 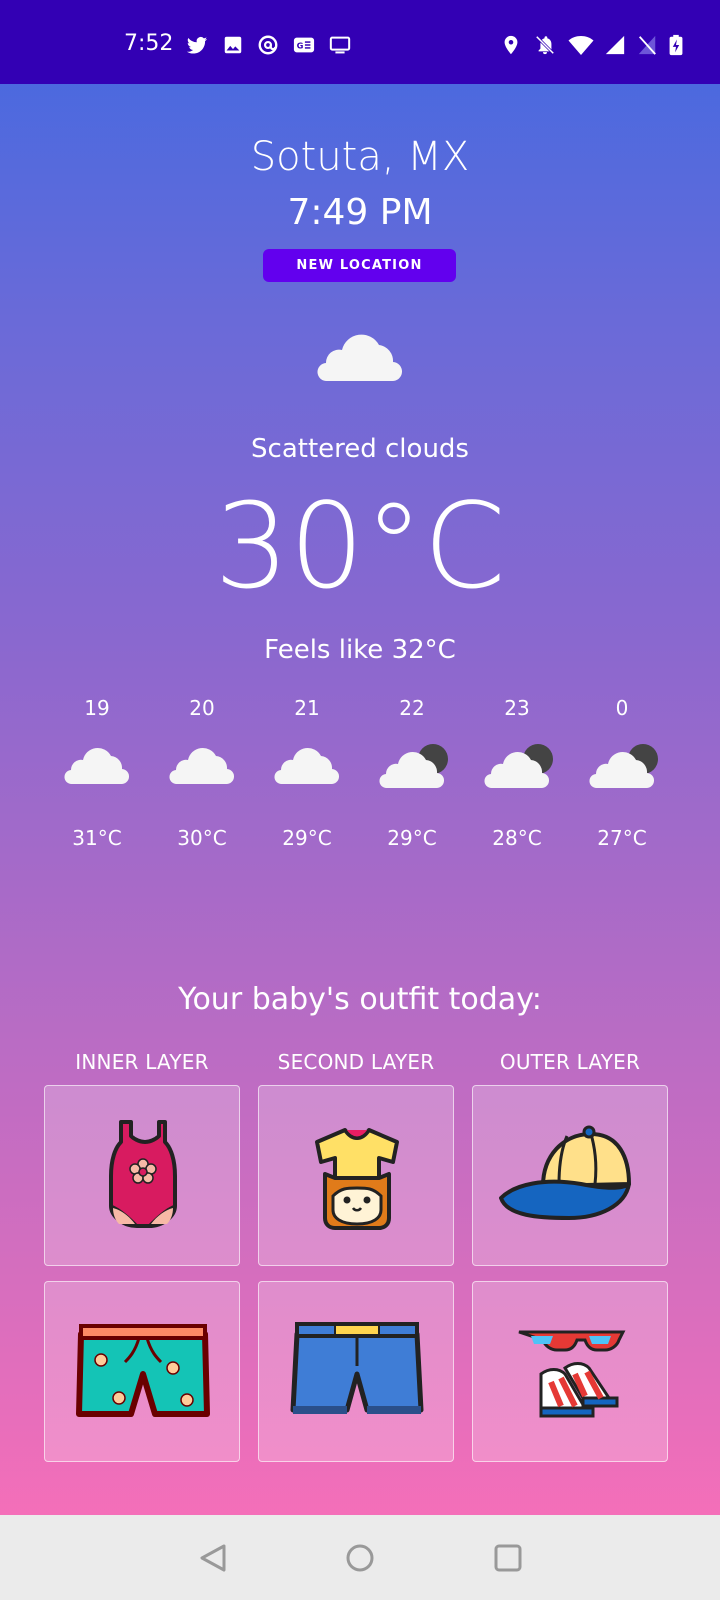 I want to click on at-sign-icon, so click(x=268, y=45).